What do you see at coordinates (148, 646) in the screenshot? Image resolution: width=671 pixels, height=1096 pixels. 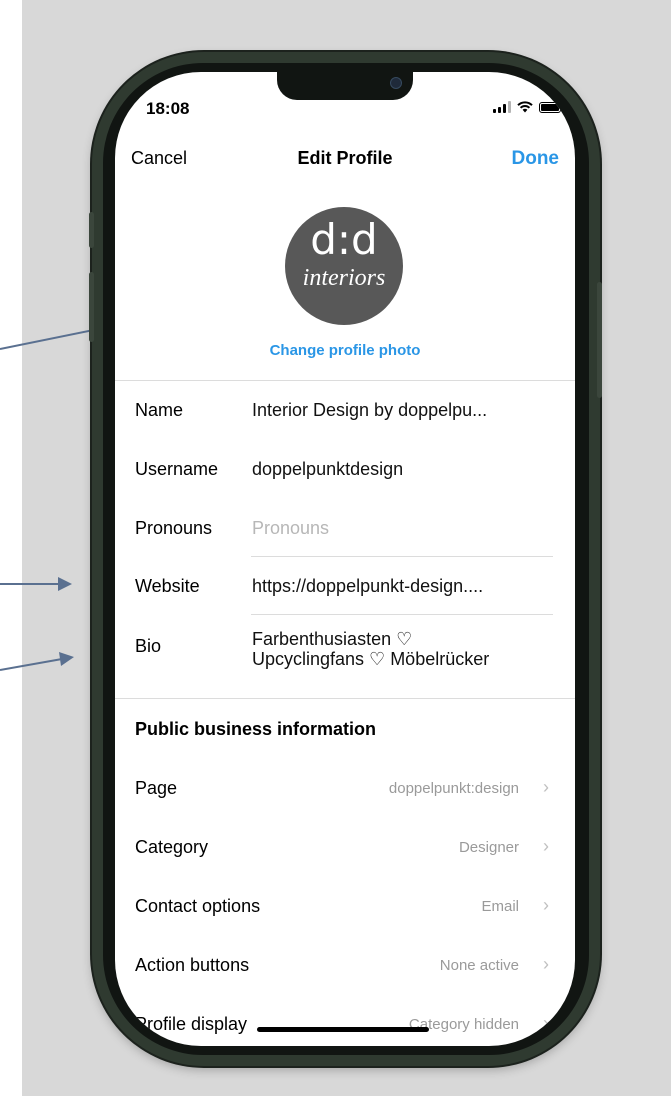 I see `bio-label: Bio` at bounding box center [148, 646].